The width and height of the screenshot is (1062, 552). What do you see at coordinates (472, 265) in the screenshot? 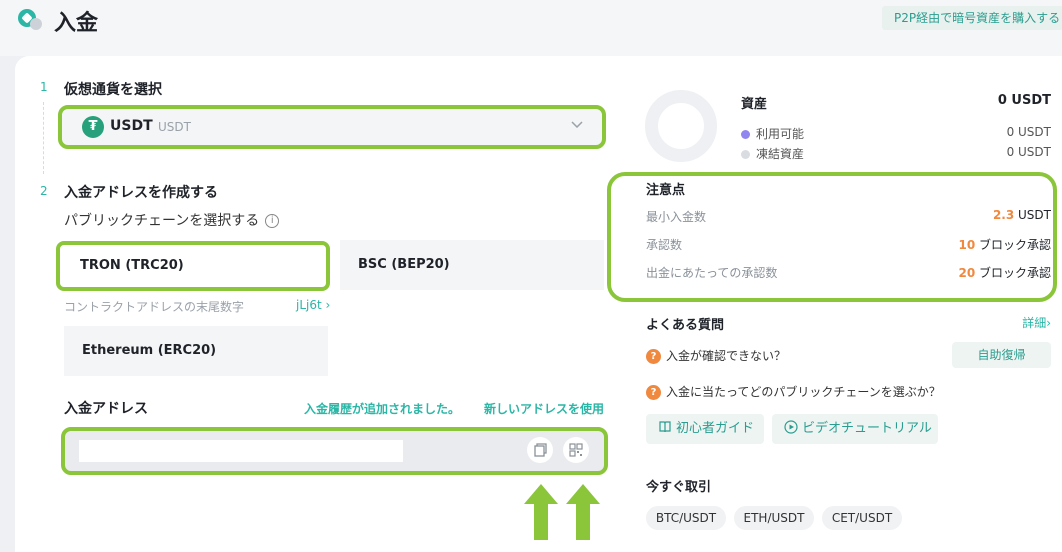
I see `chain-option-bsc: BSC (BEP20)` at bounding box center [472, 265].